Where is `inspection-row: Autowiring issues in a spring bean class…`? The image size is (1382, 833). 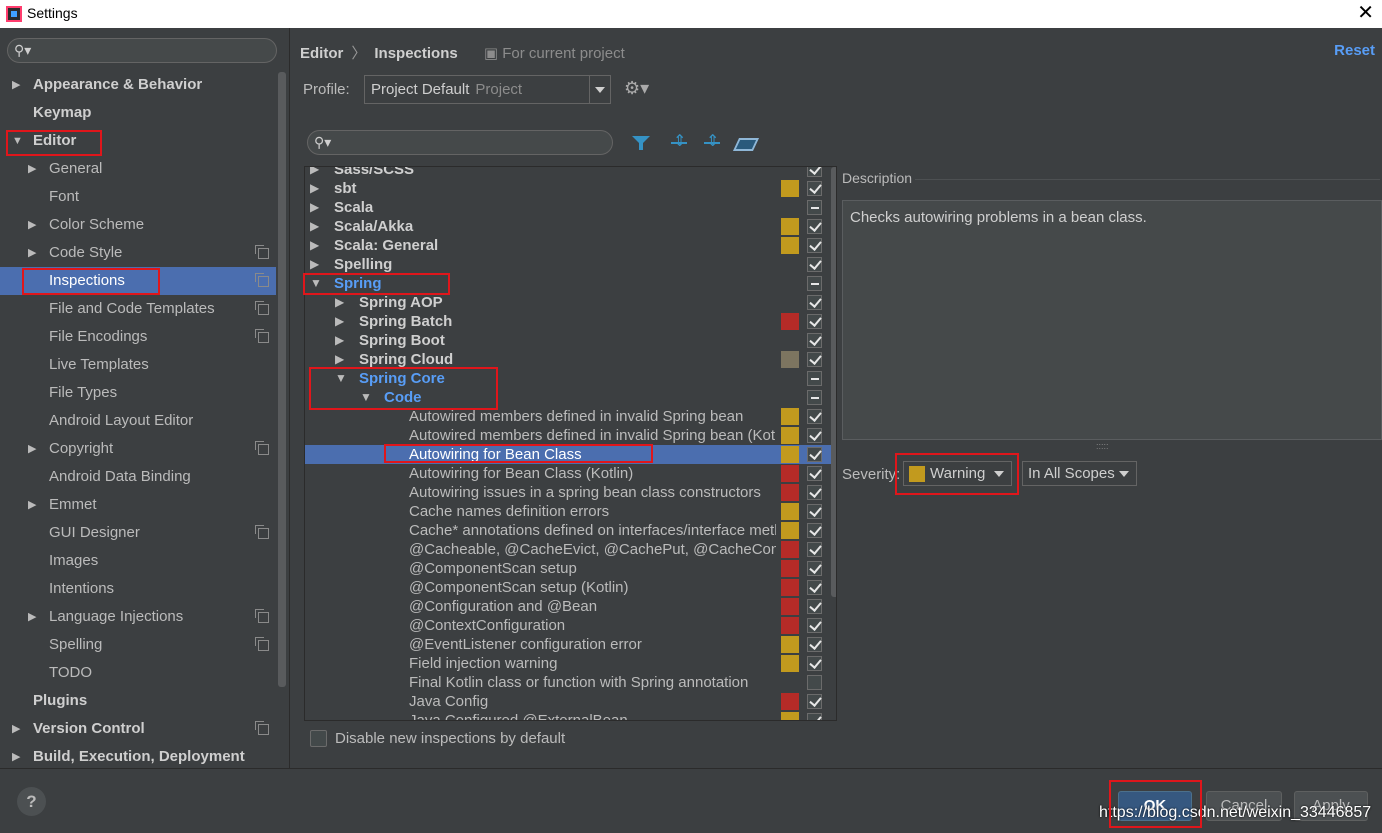 inspection-row: Autowiring issues in a spring bean class… is located at coordinates (570, 492).